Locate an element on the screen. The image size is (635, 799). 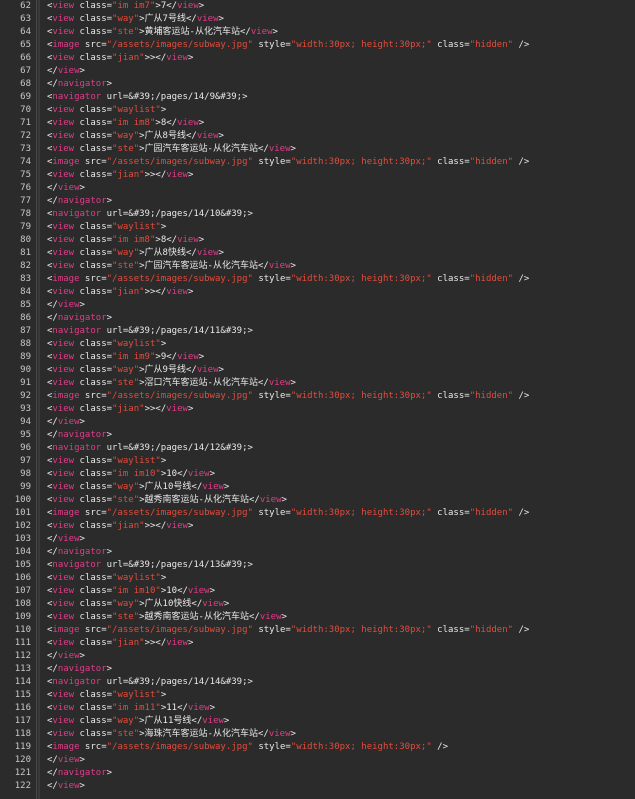
line-code: <view class="im im10">10</view> is located at coordinates (131, 591).